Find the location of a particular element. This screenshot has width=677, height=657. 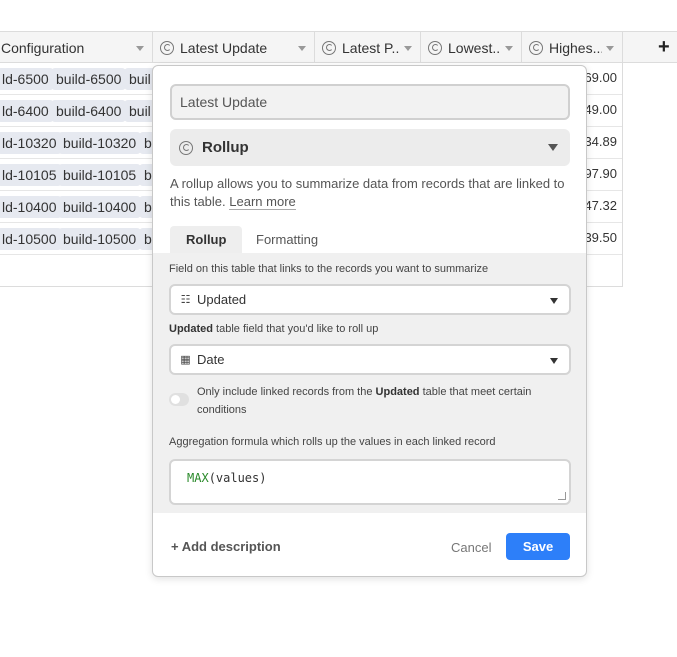

rollup-field-select: ▦ Date is located at coordinates (370, 359).